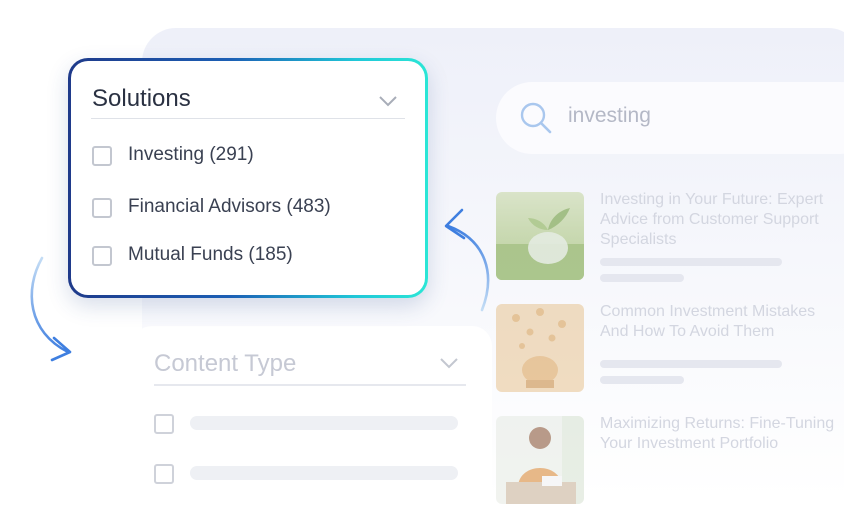  I want to click on option-label: Financial Advisors (483), so click(229, 206).